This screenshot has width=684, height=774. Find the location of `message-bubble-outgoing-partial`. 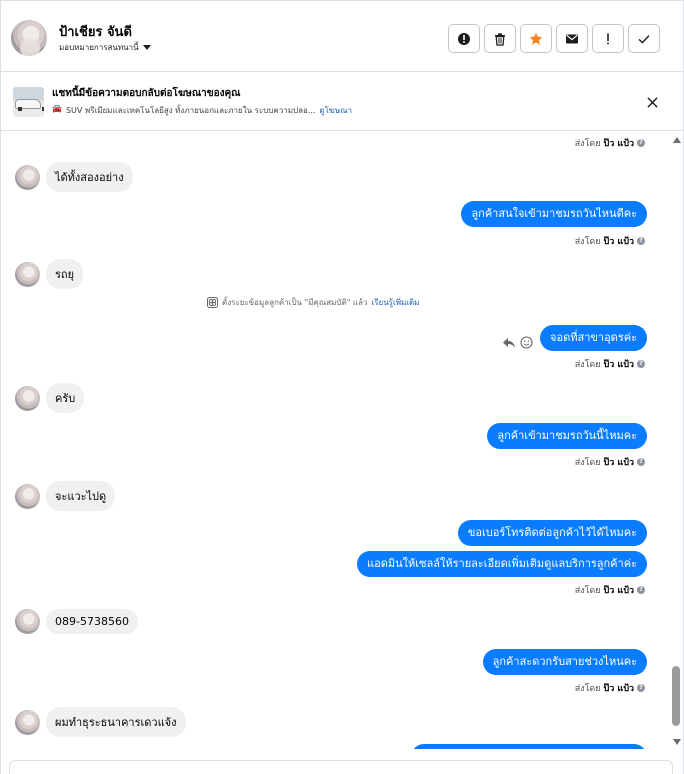

message-bubble-outgoing-partial is located at coordinates (529, 746).